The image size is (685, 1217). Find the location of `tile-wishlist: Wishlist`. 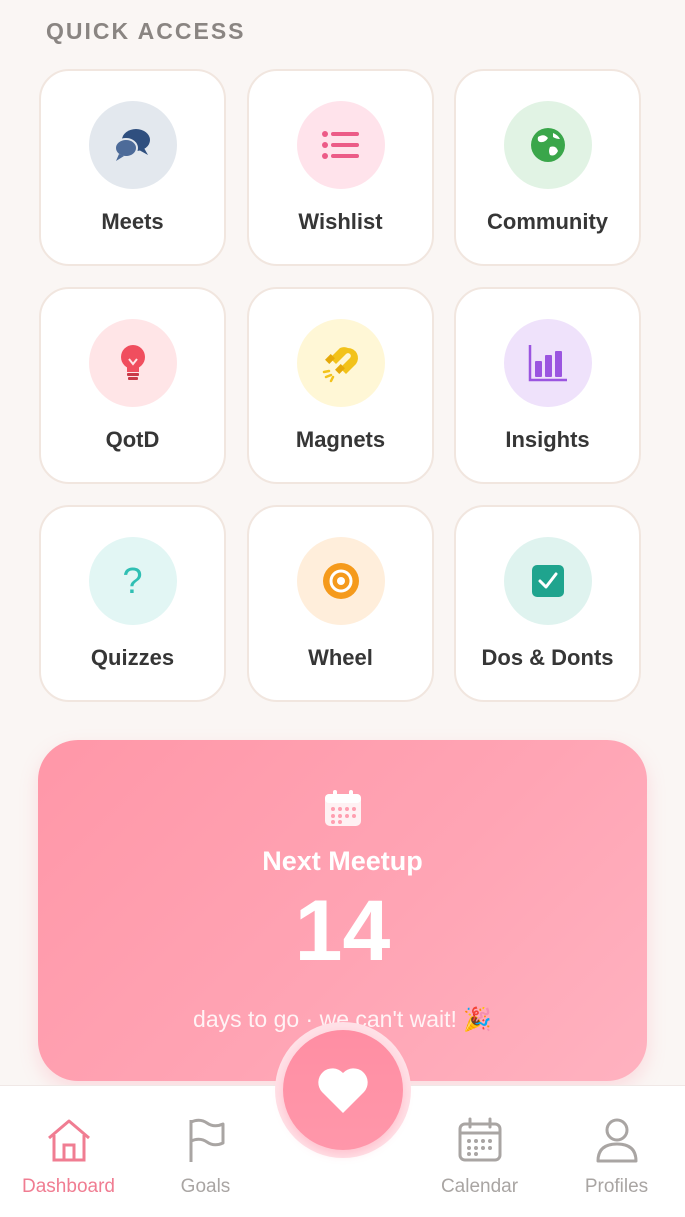

tile-wishlist: Wishlist is located at coordinates (340, 167).